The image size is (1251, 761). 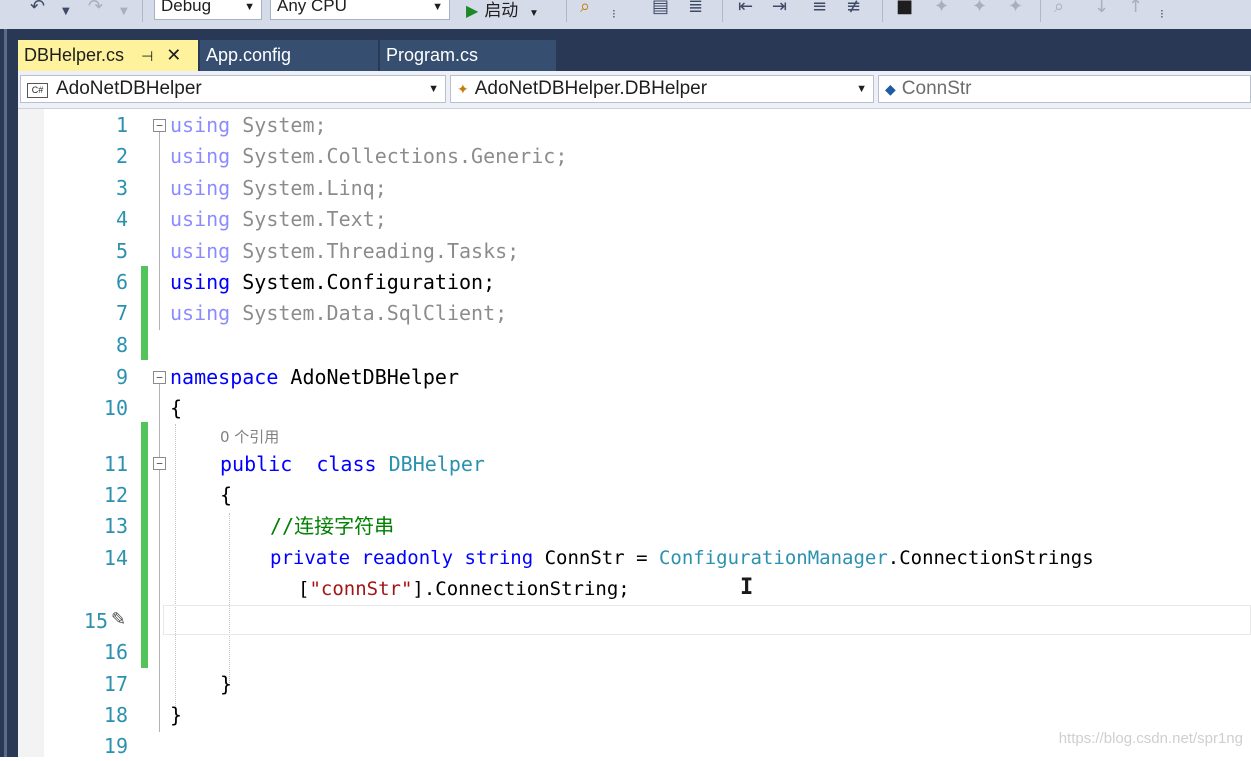 I want to click on comment-lines-icon: ≡, so click(x=819, y=8).